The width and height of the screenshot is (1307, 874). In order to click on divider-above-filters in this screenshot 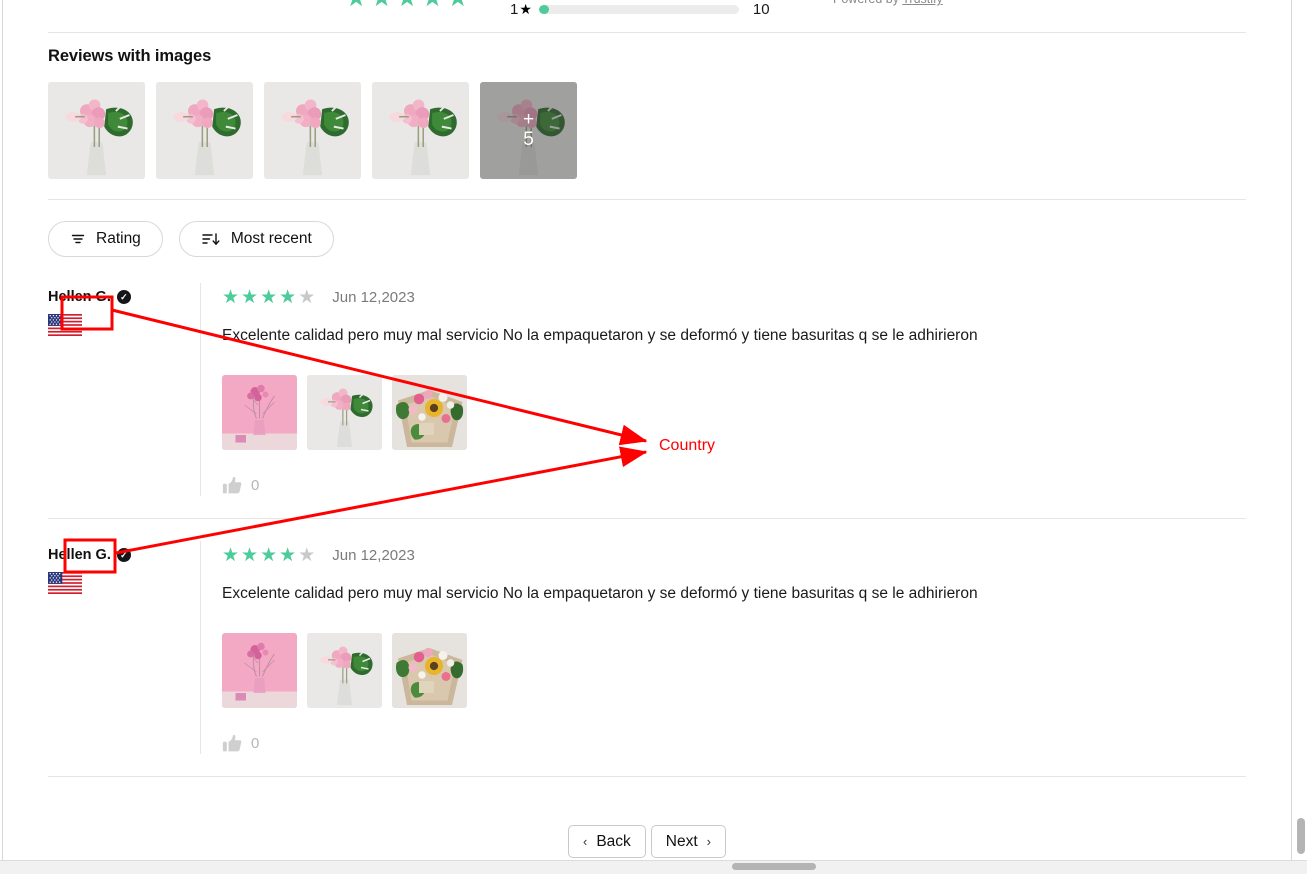, I will do `click(647, 199)`.